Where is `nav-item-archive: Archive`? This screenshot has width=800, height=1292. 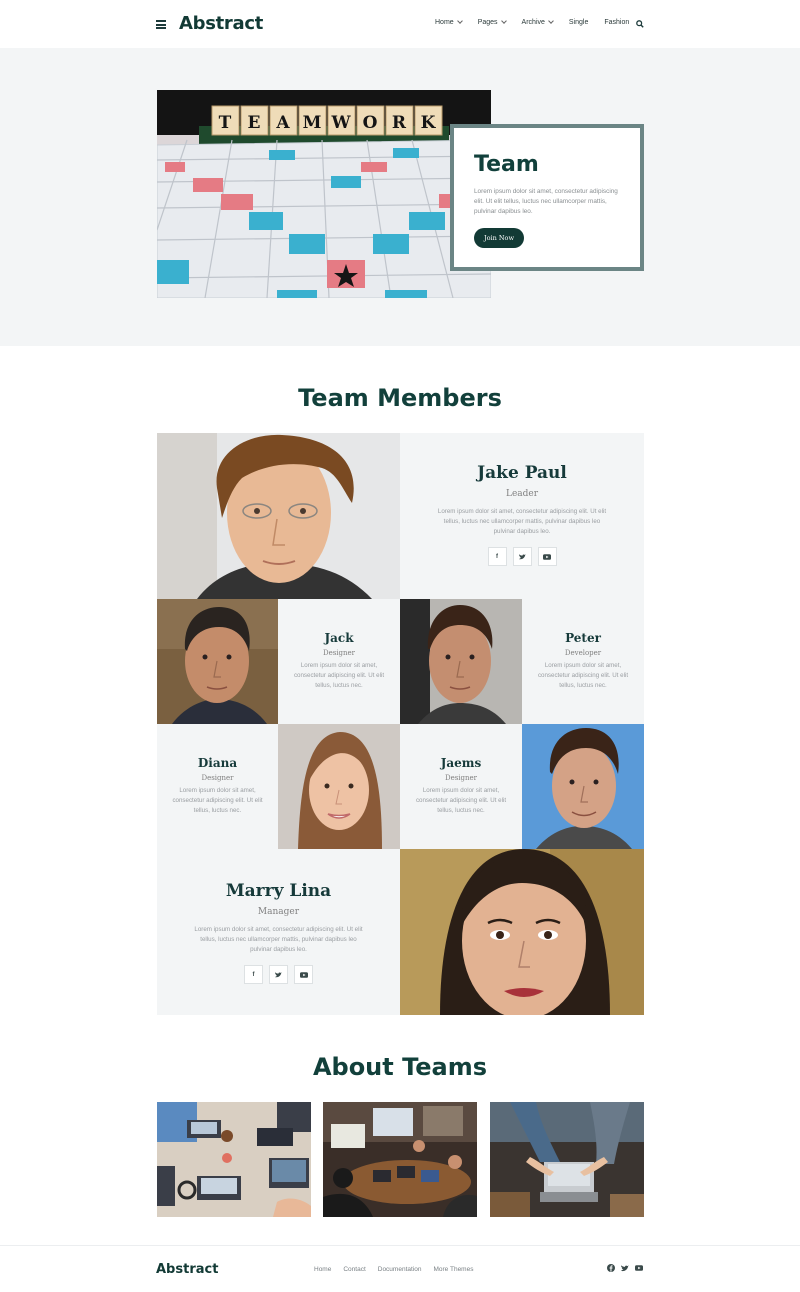 nav-item-archive: Archive is located at coordinates (537, 22).